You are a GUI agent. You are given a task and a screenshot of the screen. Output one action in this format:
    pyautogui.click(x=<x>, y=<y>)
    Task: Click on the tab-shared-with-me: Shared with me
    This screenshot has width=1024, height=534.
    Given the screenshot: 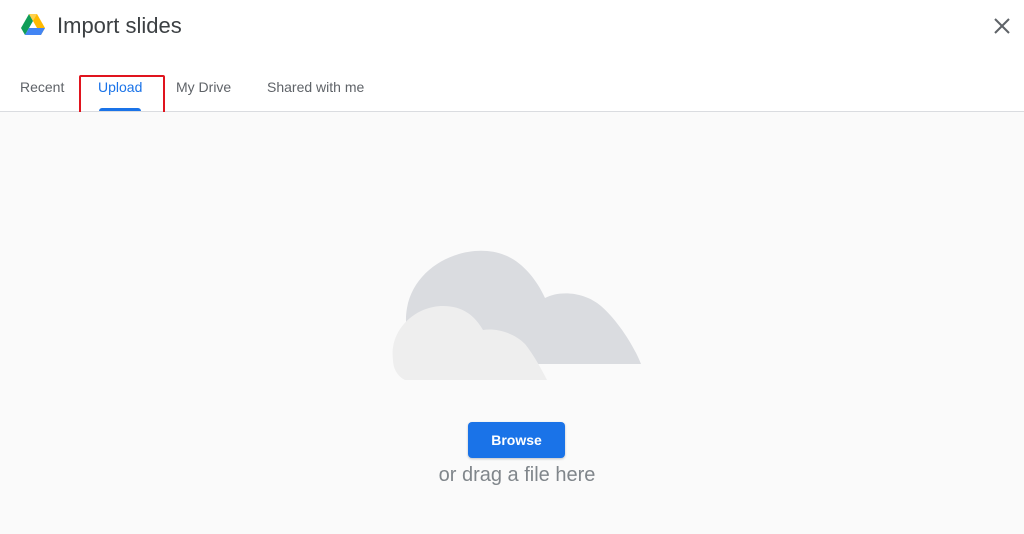 What is the action you would take?
    pyautogui.click(x=315, y=90)
    